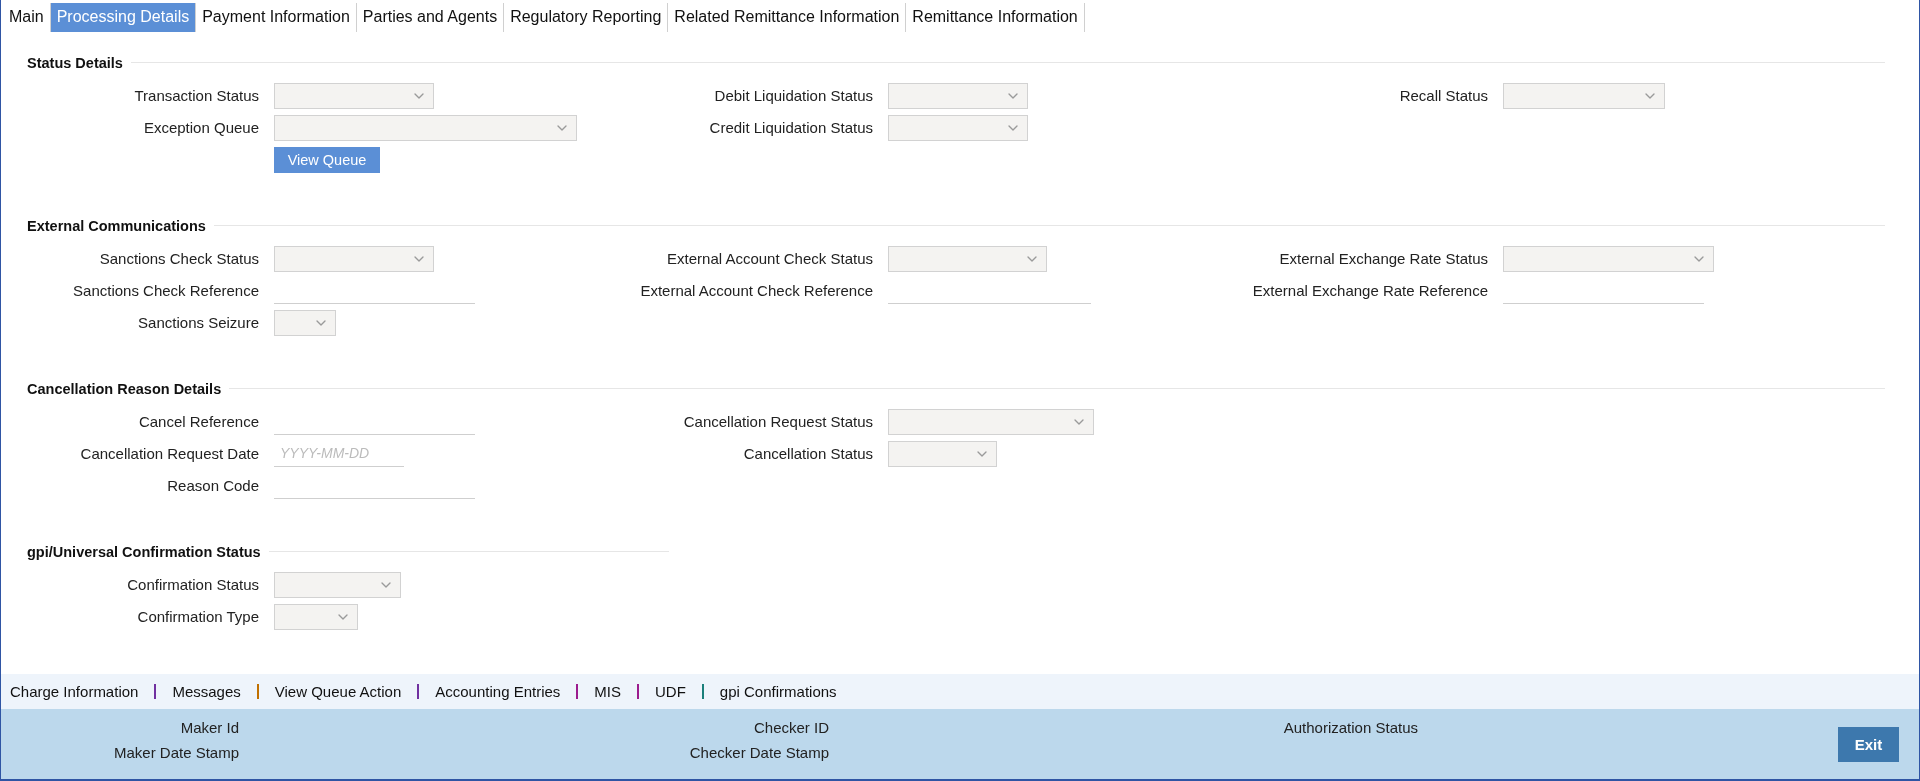  I want to click on audit-label: Authorization Status, so click(1350, 727).